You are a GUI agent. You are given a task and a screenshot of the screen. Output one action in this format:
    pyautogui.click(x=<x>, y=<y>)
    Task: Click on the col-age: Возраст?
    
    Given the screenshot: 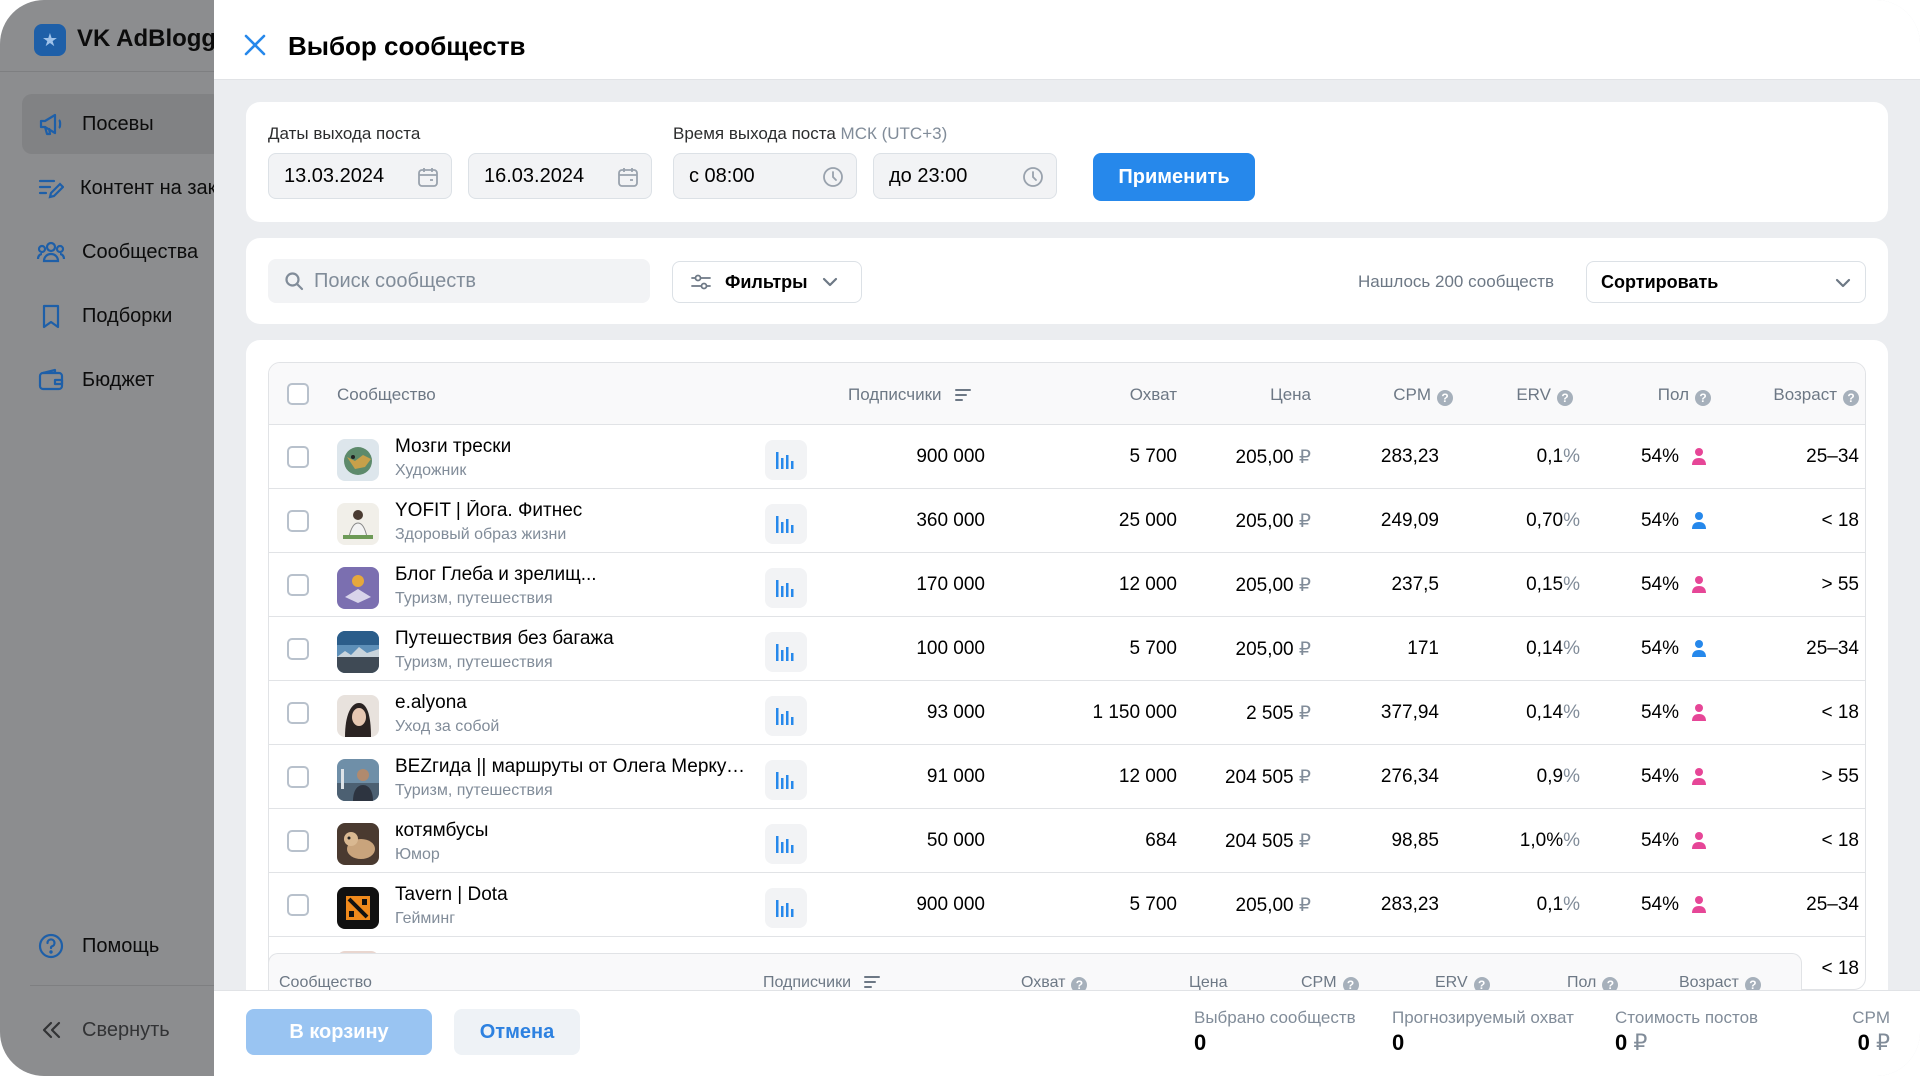 What is the action you would take?
    pyautogui.click(x=1816, y=395)
    